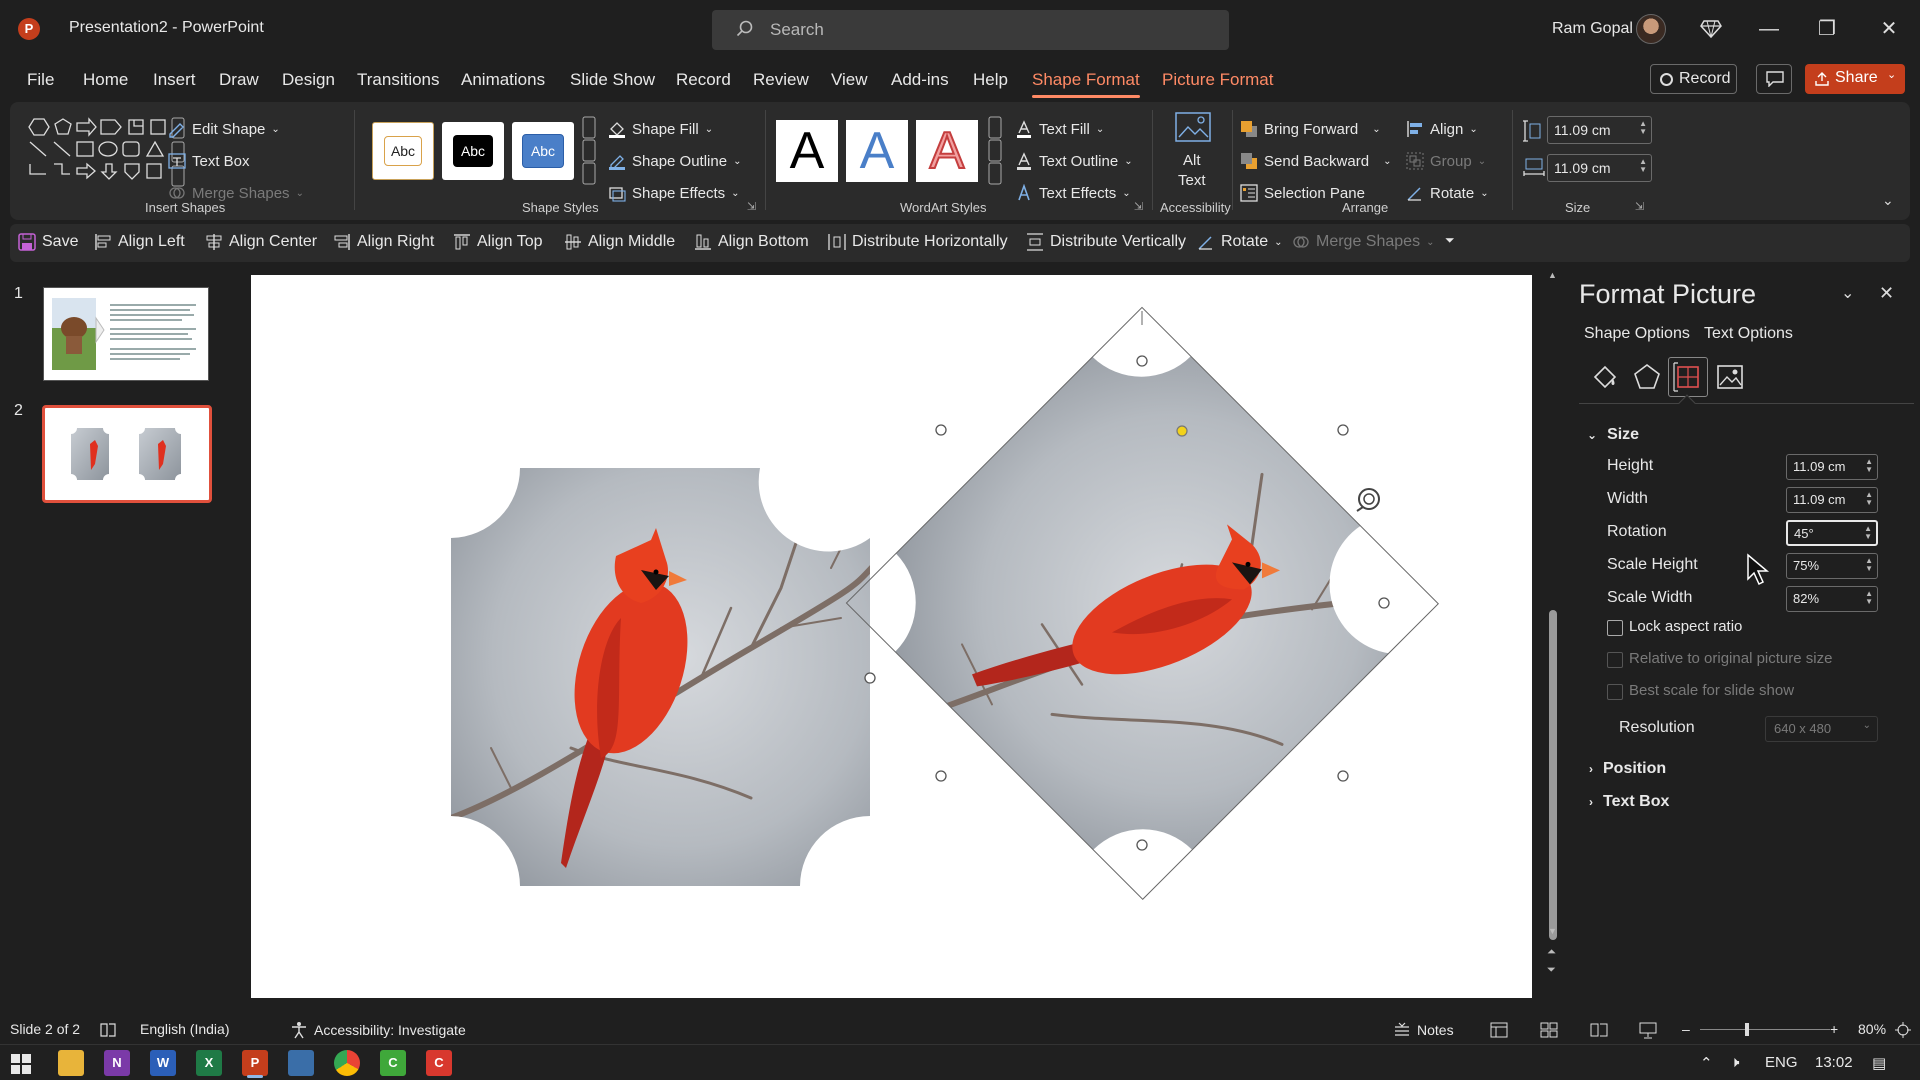 The width and height of the screenshot is (1920, 1080). What do you see at coordinates (261, 242) in the screenshot?
I see `qat-align-center: Align Center` at bounding box center [261, 242].